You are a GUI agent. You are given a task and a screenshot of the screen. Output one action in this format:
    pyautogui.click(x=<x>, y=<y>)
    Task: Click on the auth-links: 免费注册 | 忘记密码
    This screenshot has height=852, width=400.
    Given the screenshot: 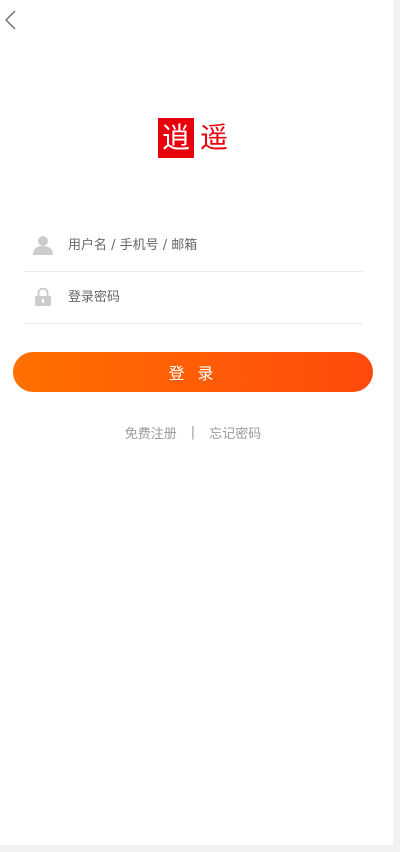 What is the action you would take?
    pyautogui.click(x=193, y=432)
    